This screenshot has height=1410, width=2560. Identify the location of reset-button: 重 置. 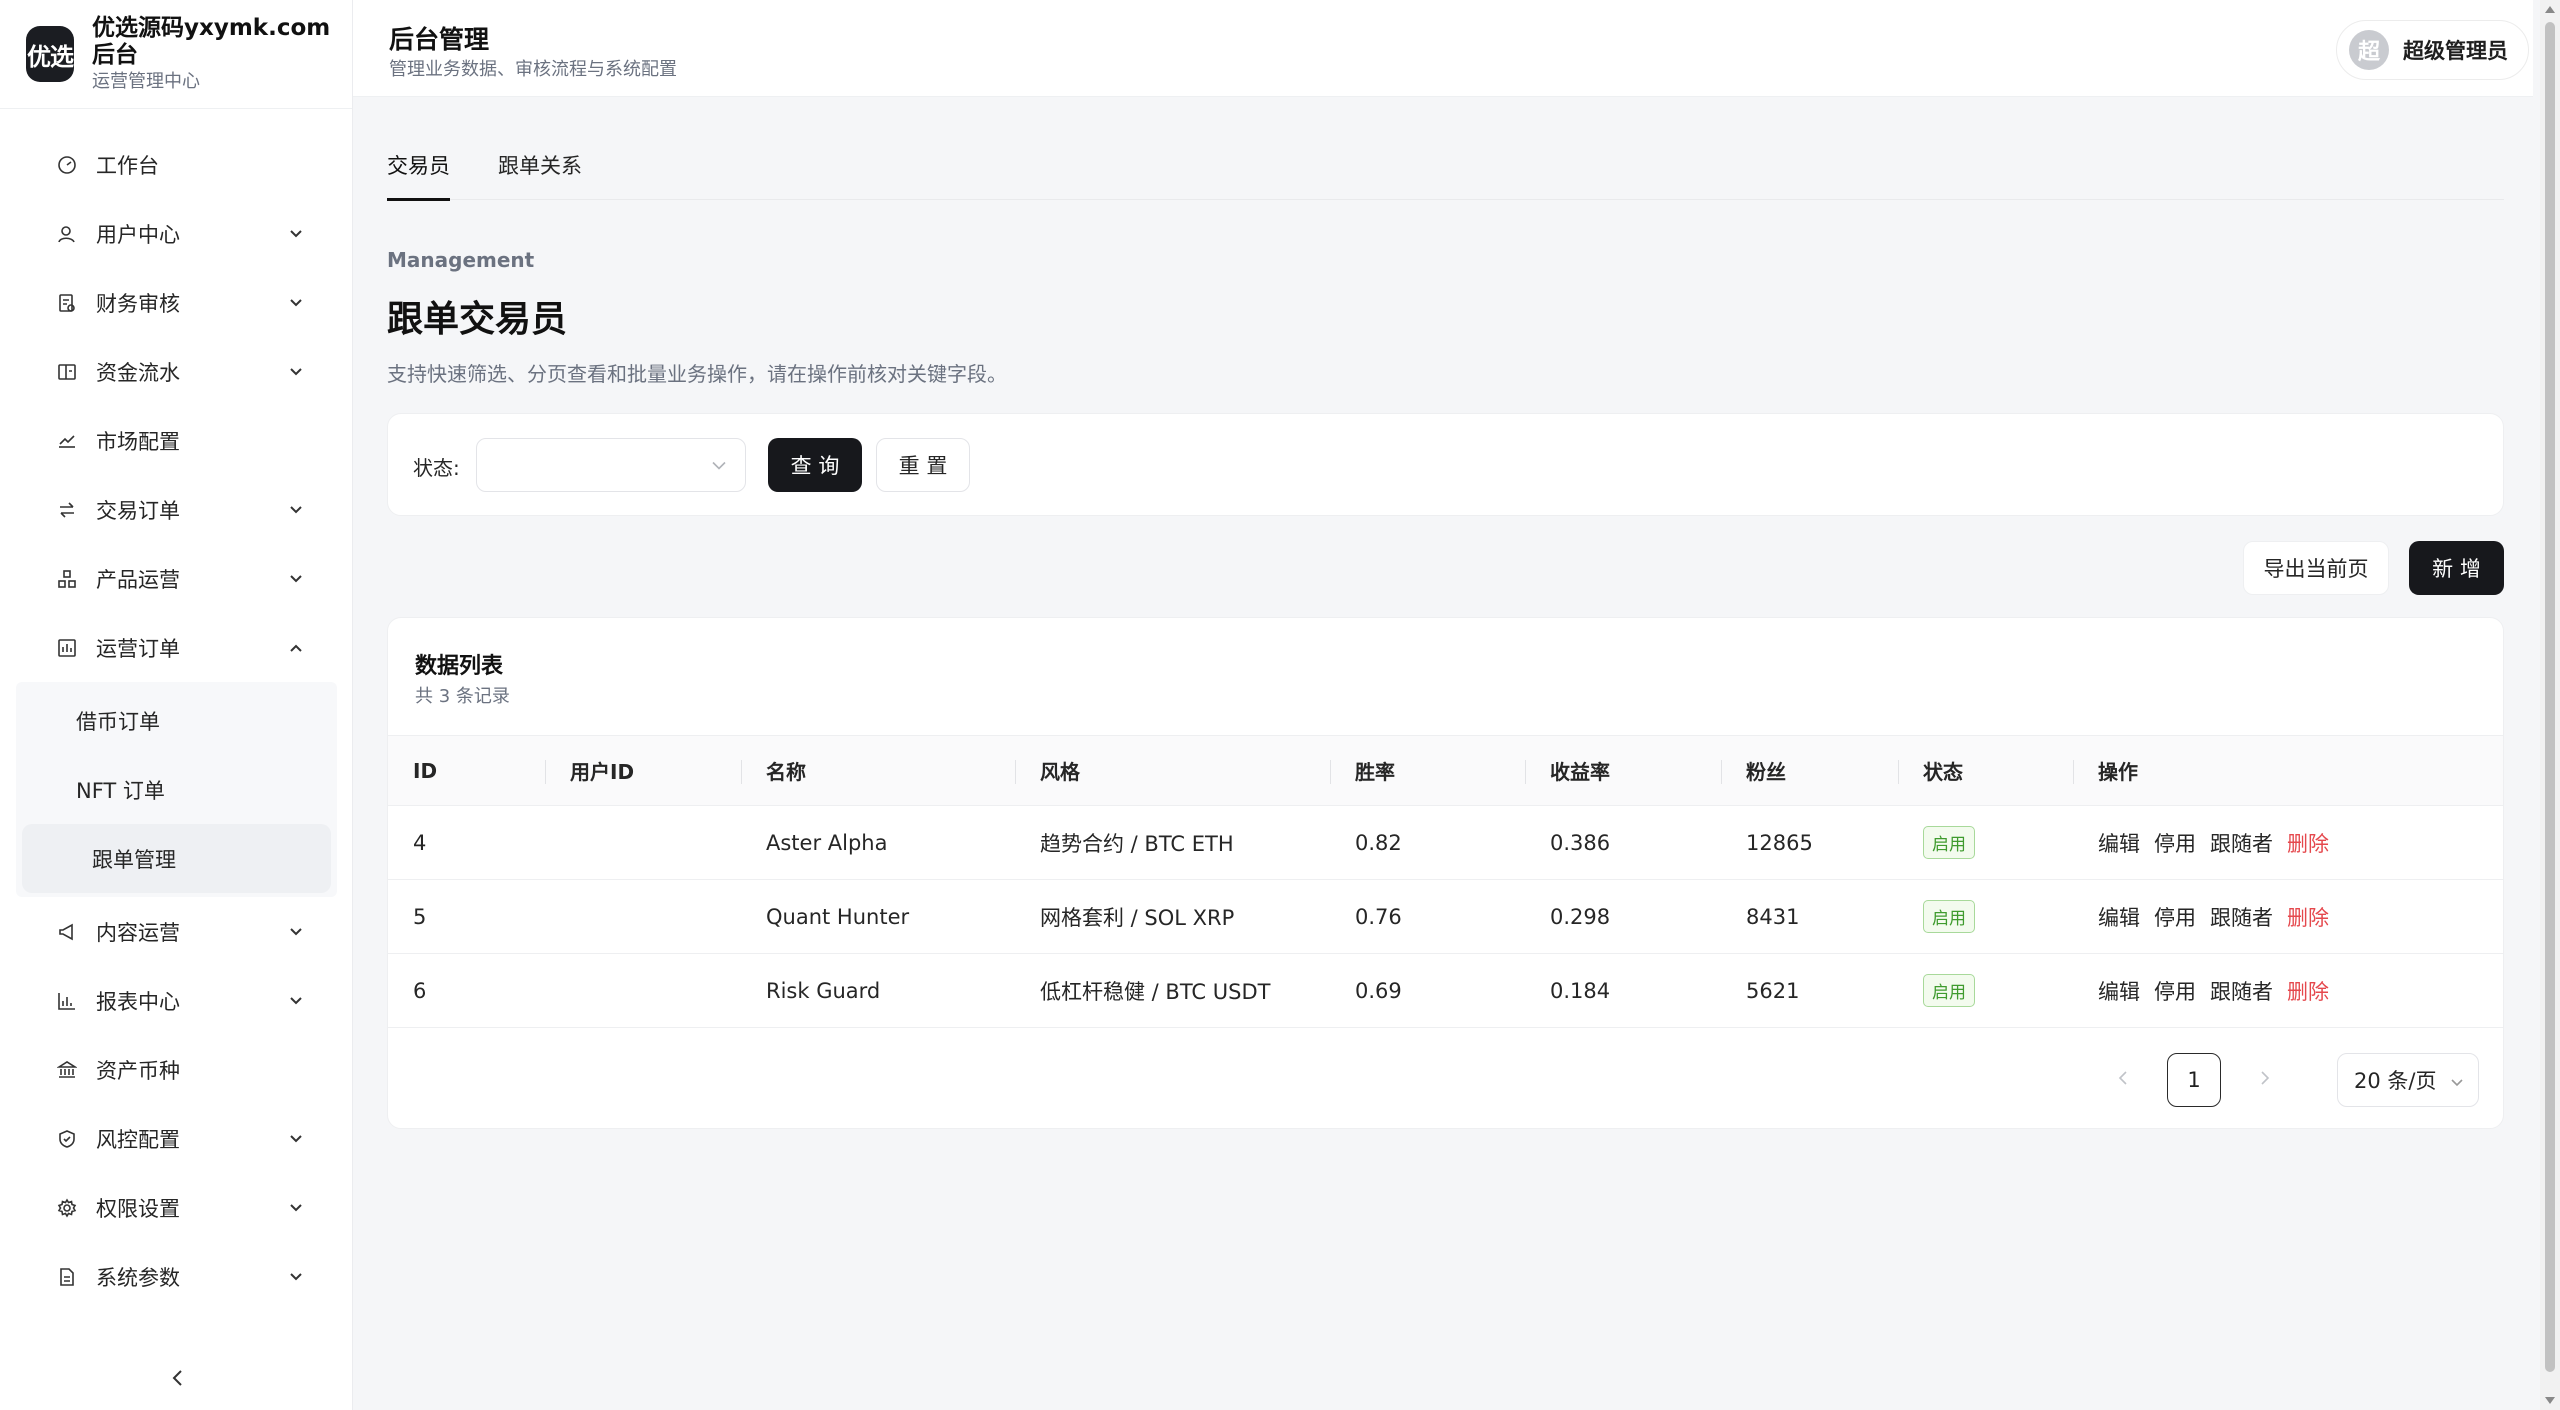
(923, 465).